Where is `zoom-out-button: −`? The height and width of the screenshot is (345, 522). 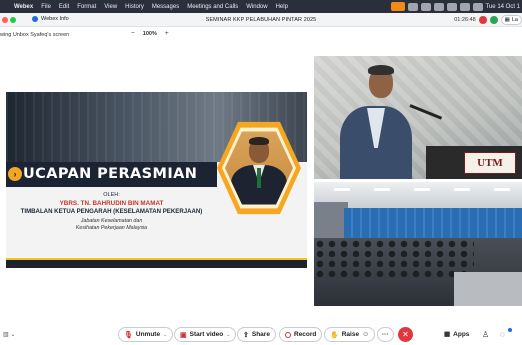 zoom-out-button: − is located at coordinates (133, 33).